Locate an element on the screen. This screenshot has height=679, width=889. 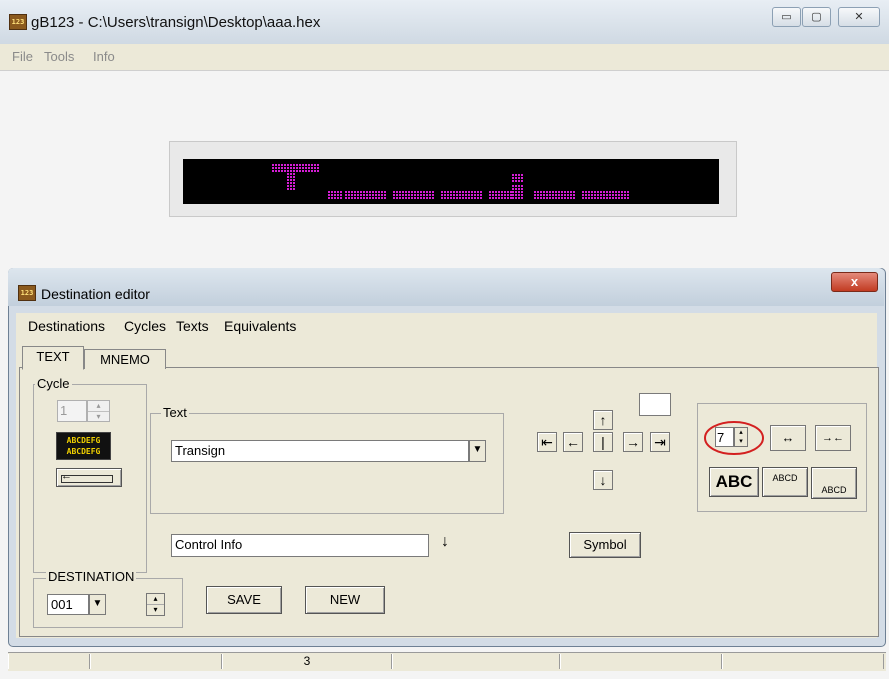
menu-texts: Texts is located at coordinates (192, 326).